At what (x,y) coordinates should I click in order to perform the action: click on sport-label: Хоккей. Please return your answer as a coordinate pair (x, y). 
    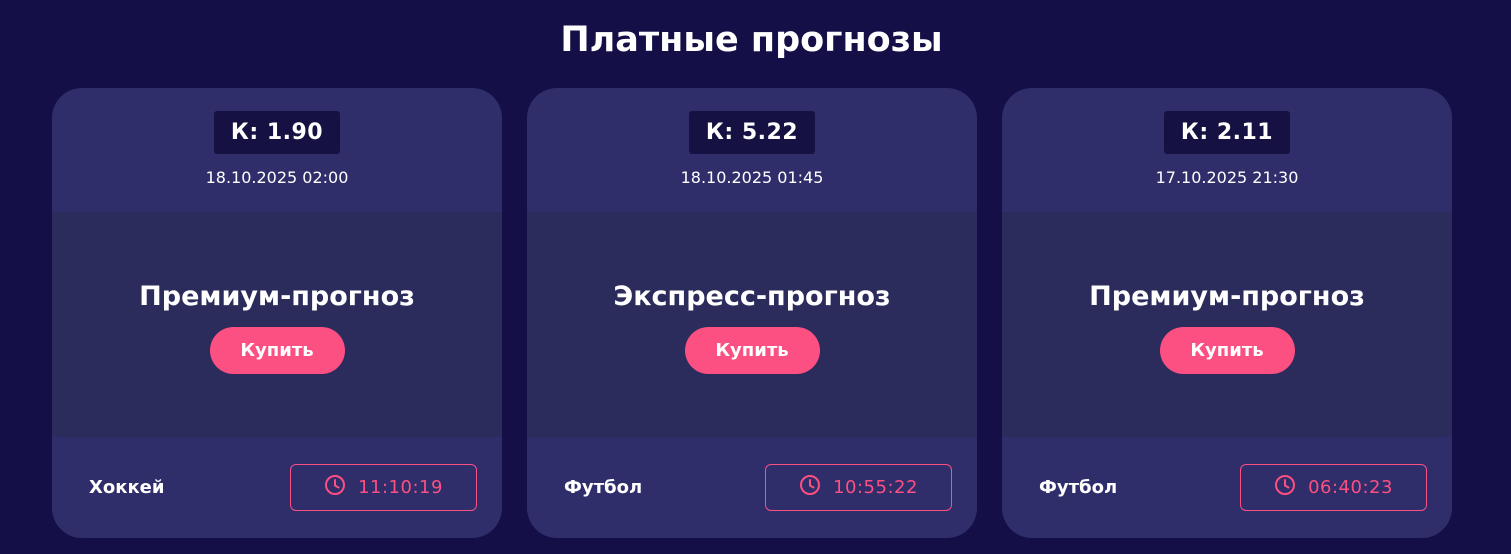
    Looking at the image, I should click on (127, 487).